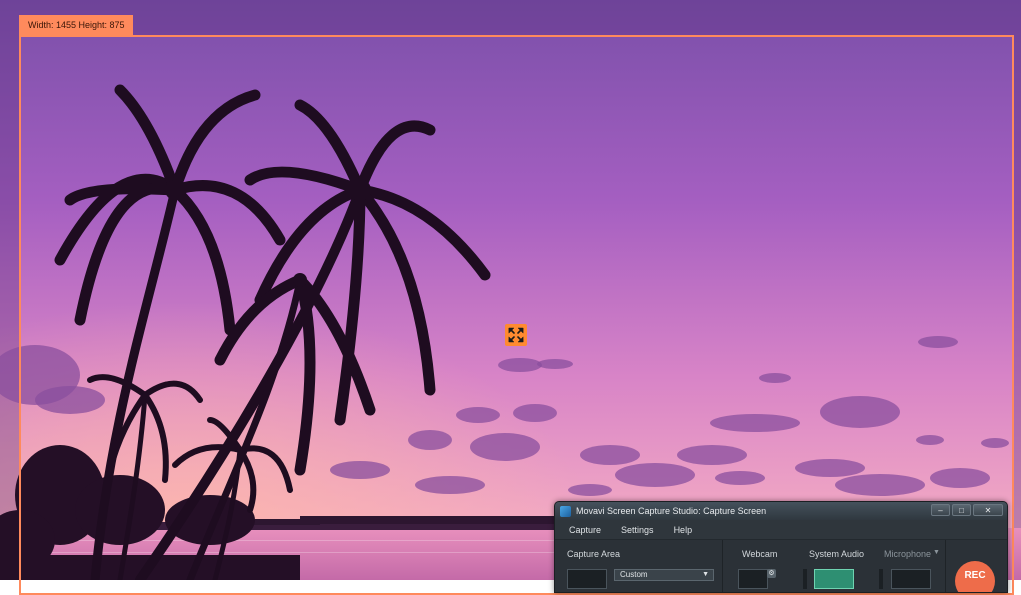 Image resolution: width=1021 pixels, height=595 pixels. I want to click on menu-bar: Capture Settings Help, so click(781, 530).